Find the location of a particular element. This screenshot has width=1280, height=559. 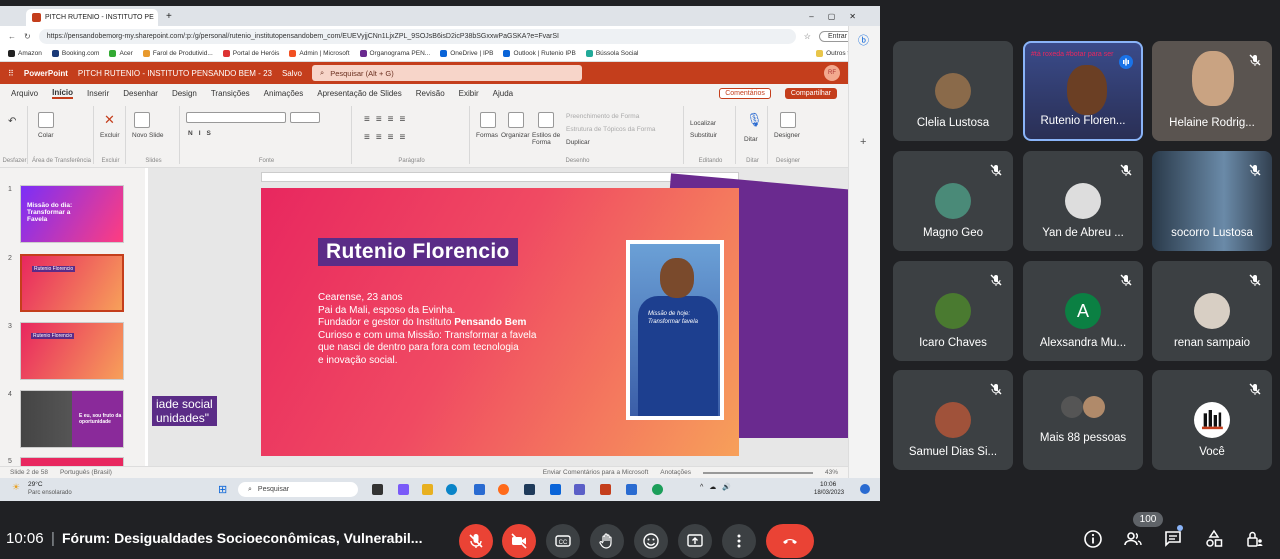

app-icon is located at coordinates (529, 489).